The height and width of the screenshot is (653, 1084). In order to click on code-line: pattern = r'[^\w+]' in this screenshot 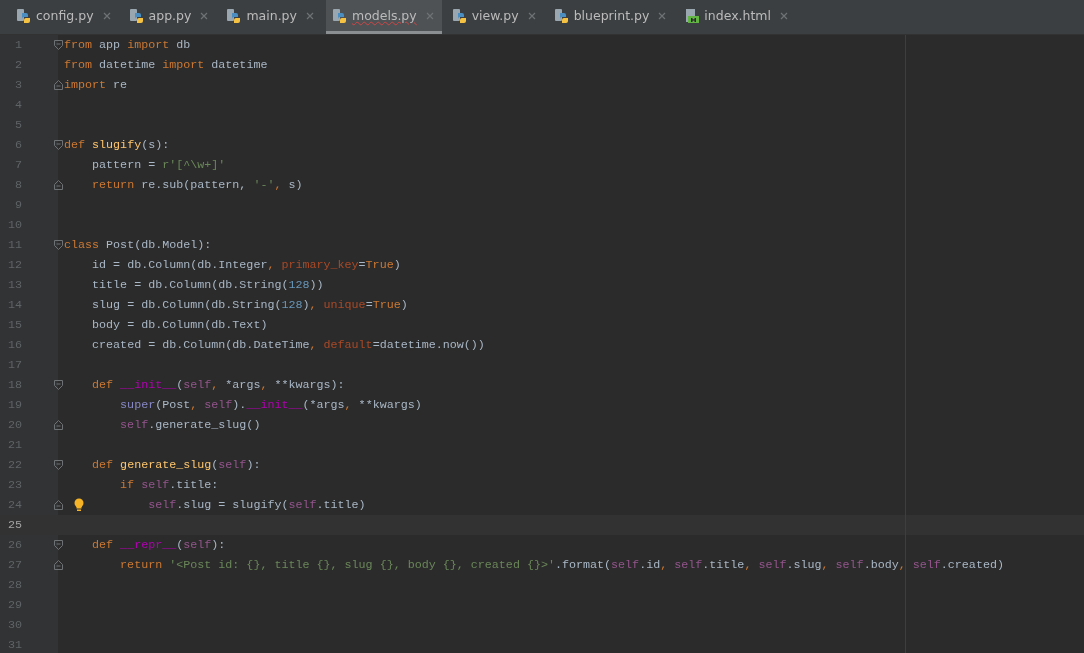, I will do `click(159, 165)`.